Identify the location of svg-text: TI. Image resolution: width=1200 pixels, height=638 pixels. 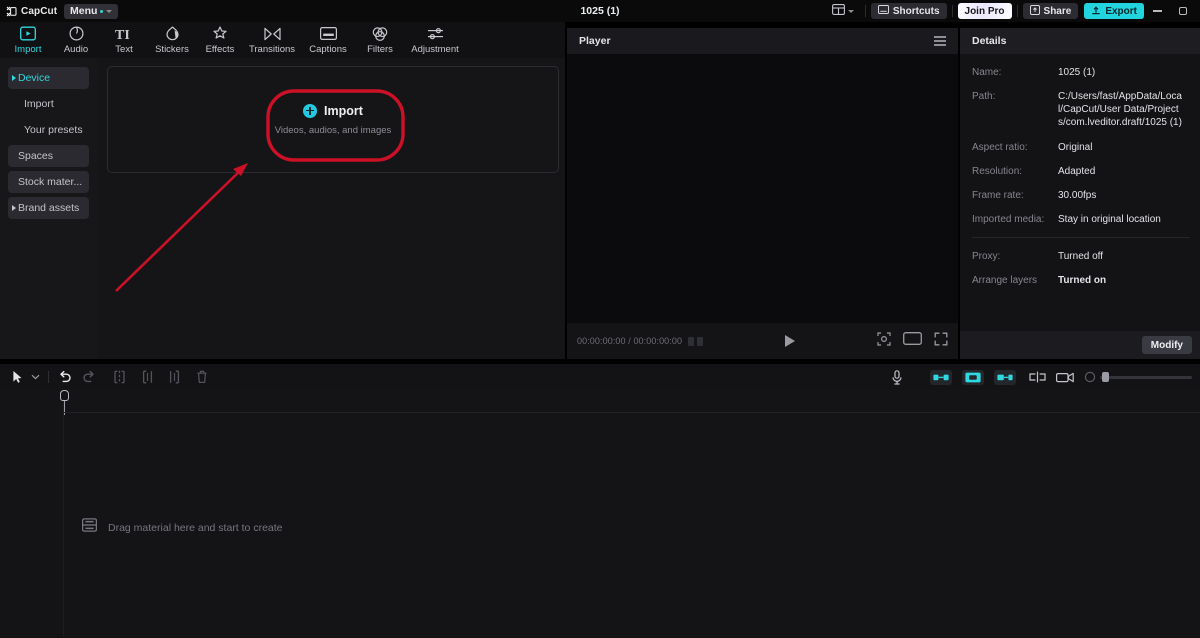
(122, 34).